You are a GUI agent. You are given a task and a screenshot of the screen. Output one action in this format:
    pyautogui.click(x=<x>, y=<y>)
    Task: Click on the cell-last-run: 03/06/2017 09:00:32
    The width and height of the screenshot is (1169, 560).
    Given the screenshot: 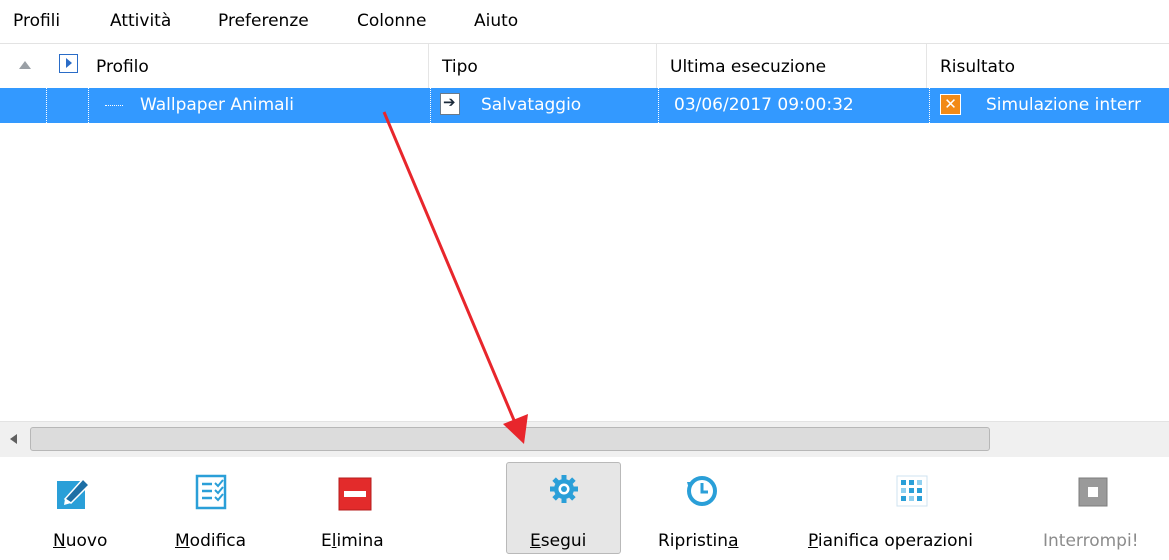 What is the action you would take?
    pyautogui.click(x=764, y=105)
    